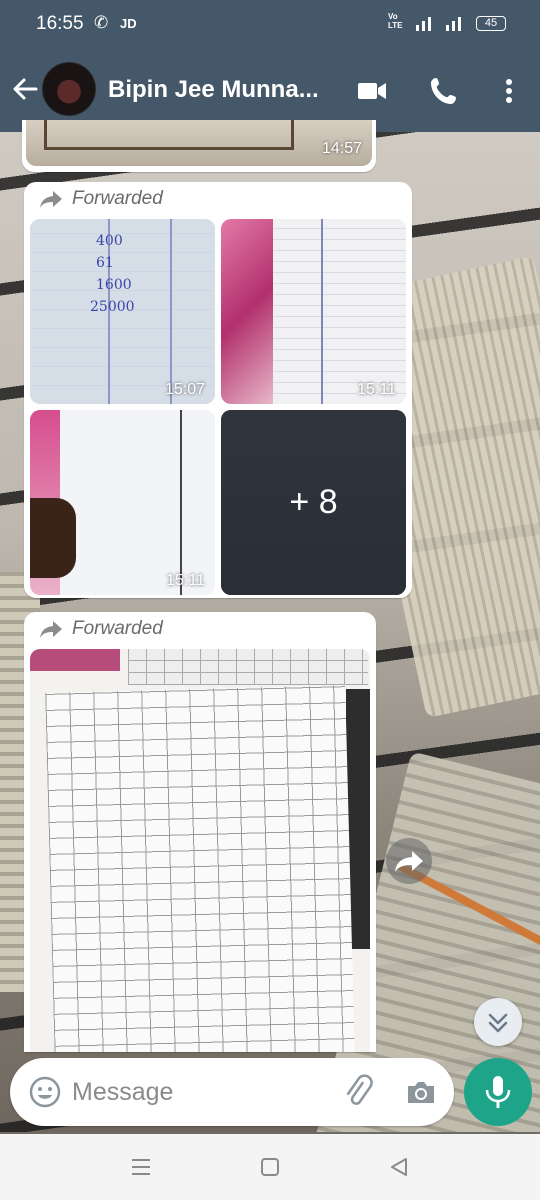  I want to click on voice-message-button, so click(498, 1092).